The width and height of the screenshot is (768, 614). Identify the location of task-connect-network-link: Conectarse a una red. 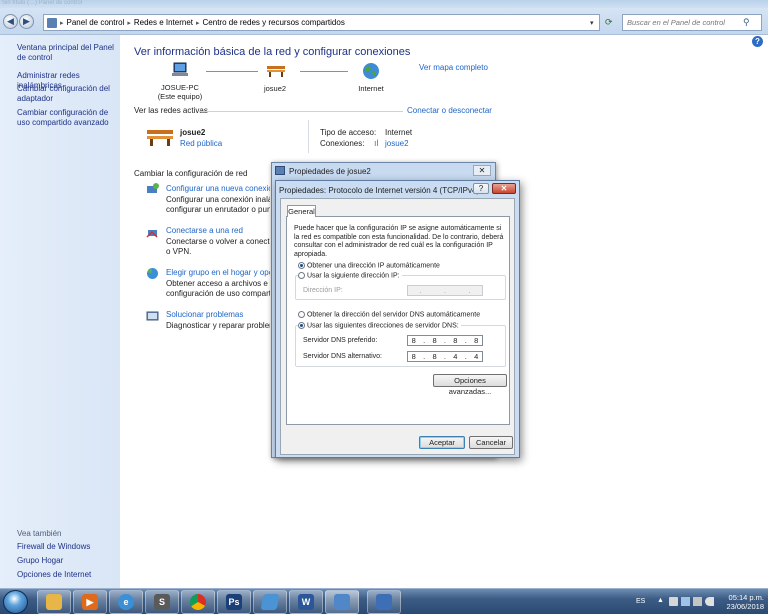
(218, 230).